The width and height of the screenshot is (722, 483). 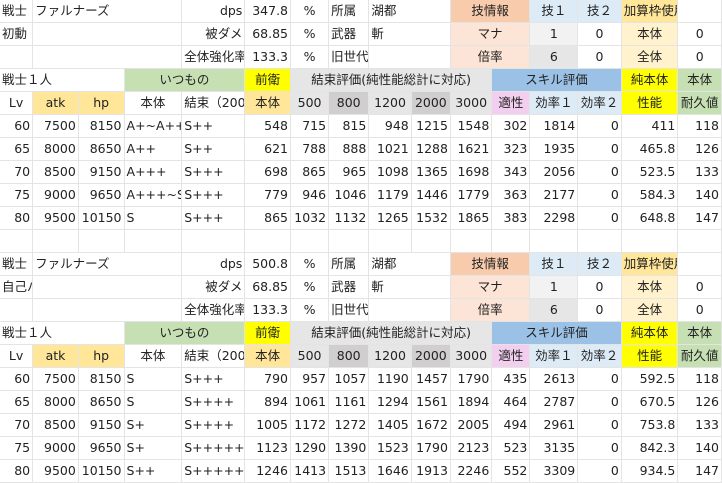 I want to click on skill-info-label: 倍率, so click(x=490, y=310).